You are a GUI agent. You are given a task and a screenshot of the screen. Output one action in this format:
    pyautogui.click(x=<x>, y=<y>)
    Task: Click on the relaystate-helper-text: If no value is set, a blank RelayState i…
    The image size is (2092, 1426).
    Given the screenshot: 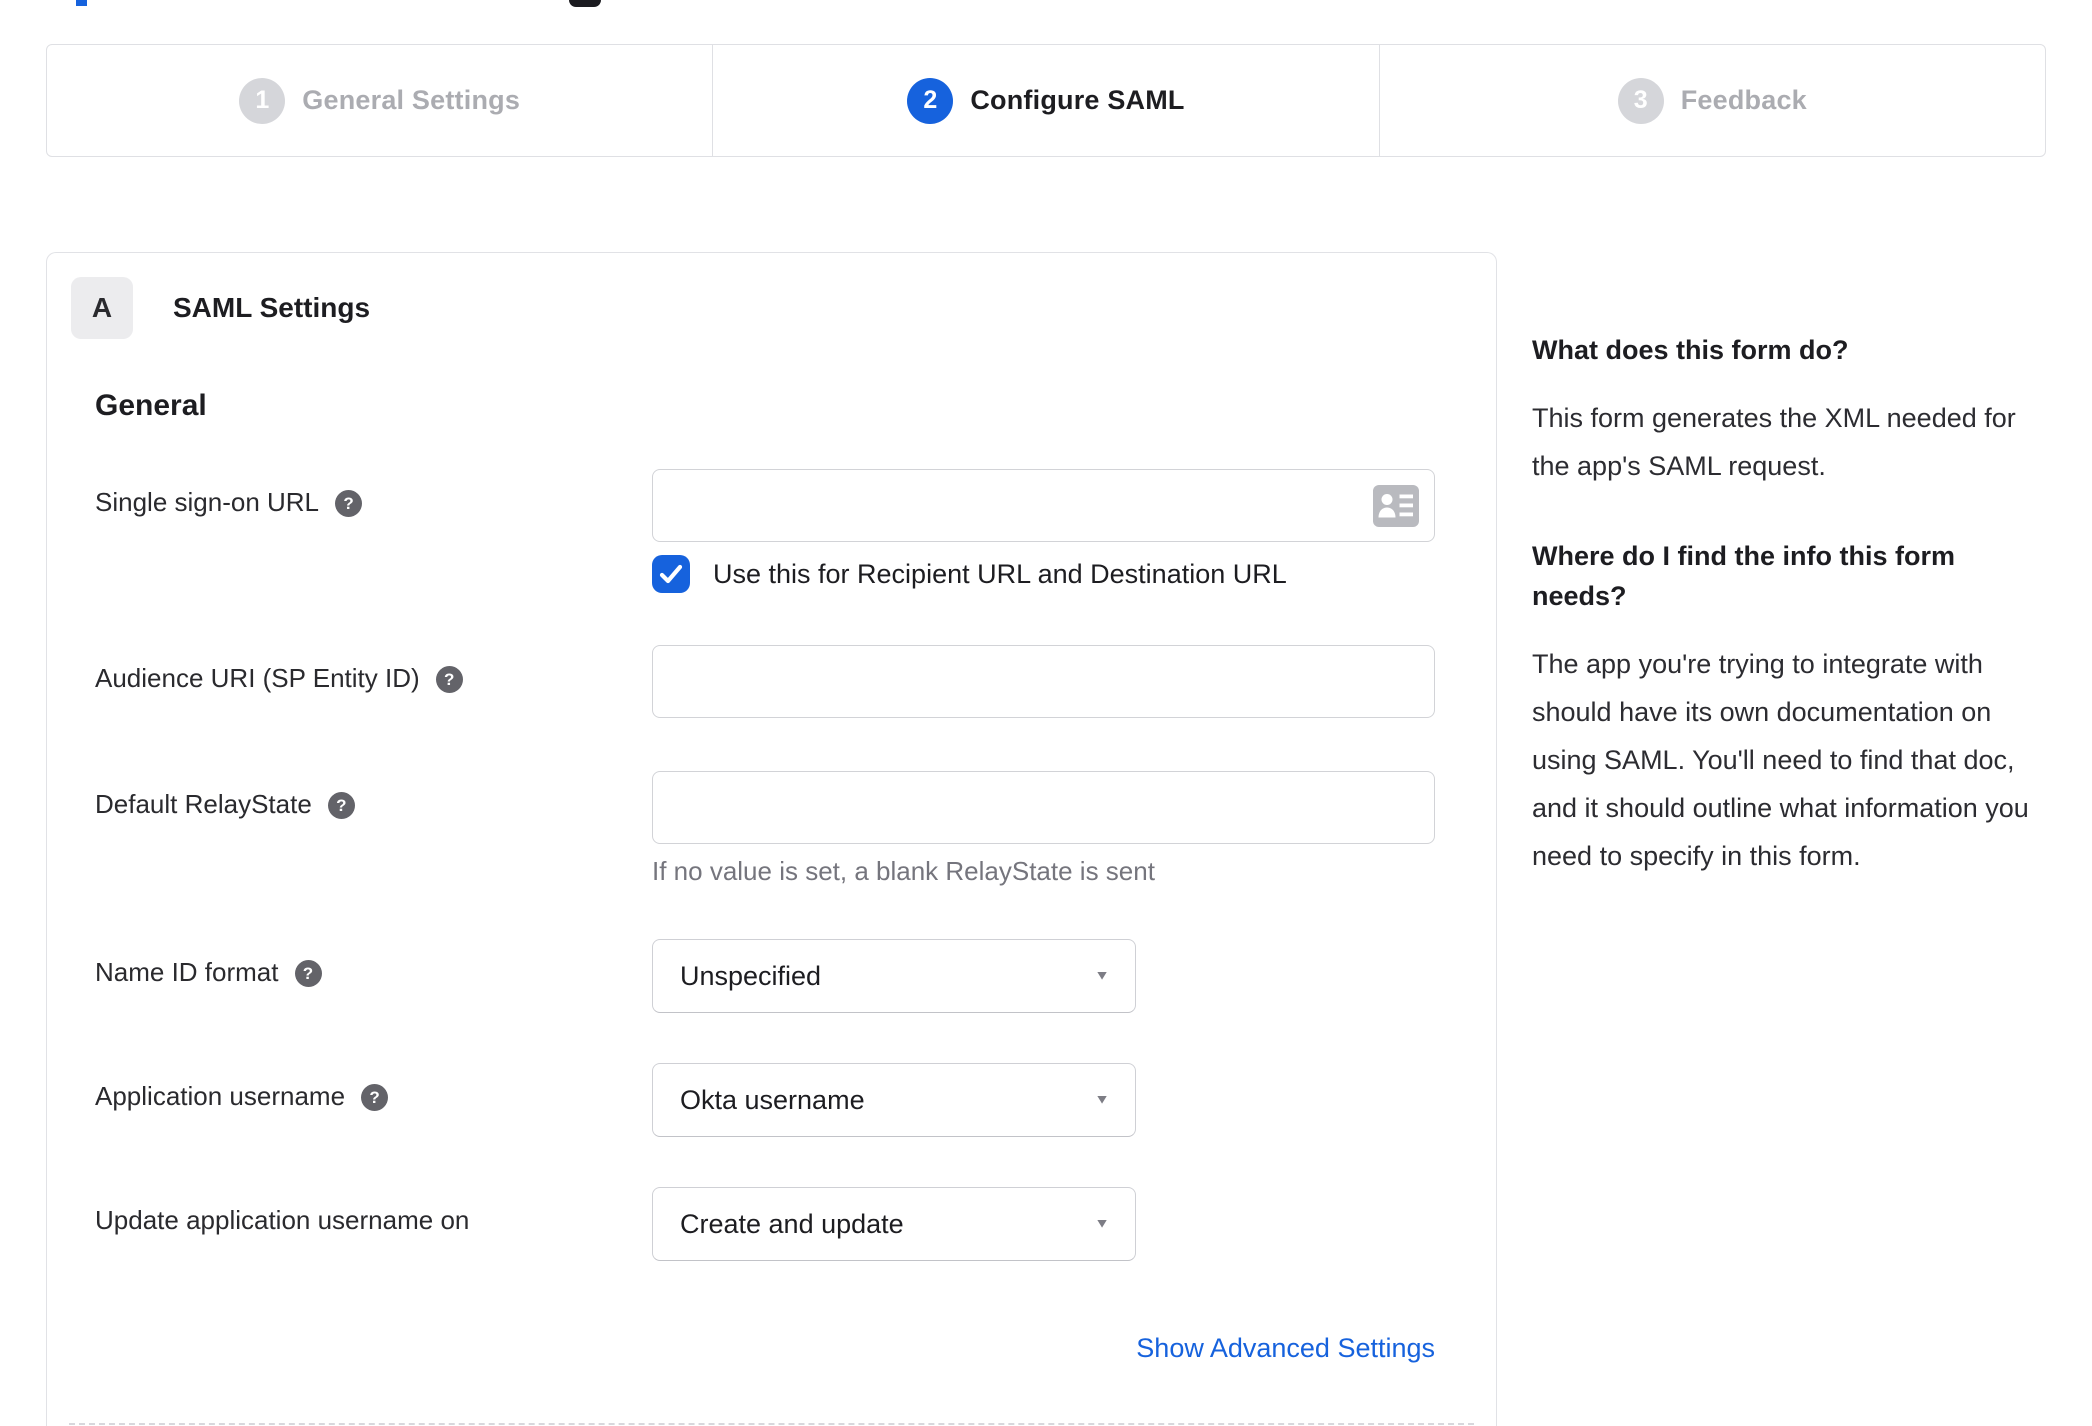 What is the action you would take?
    pyautogui.click(x=903, y=871)
    